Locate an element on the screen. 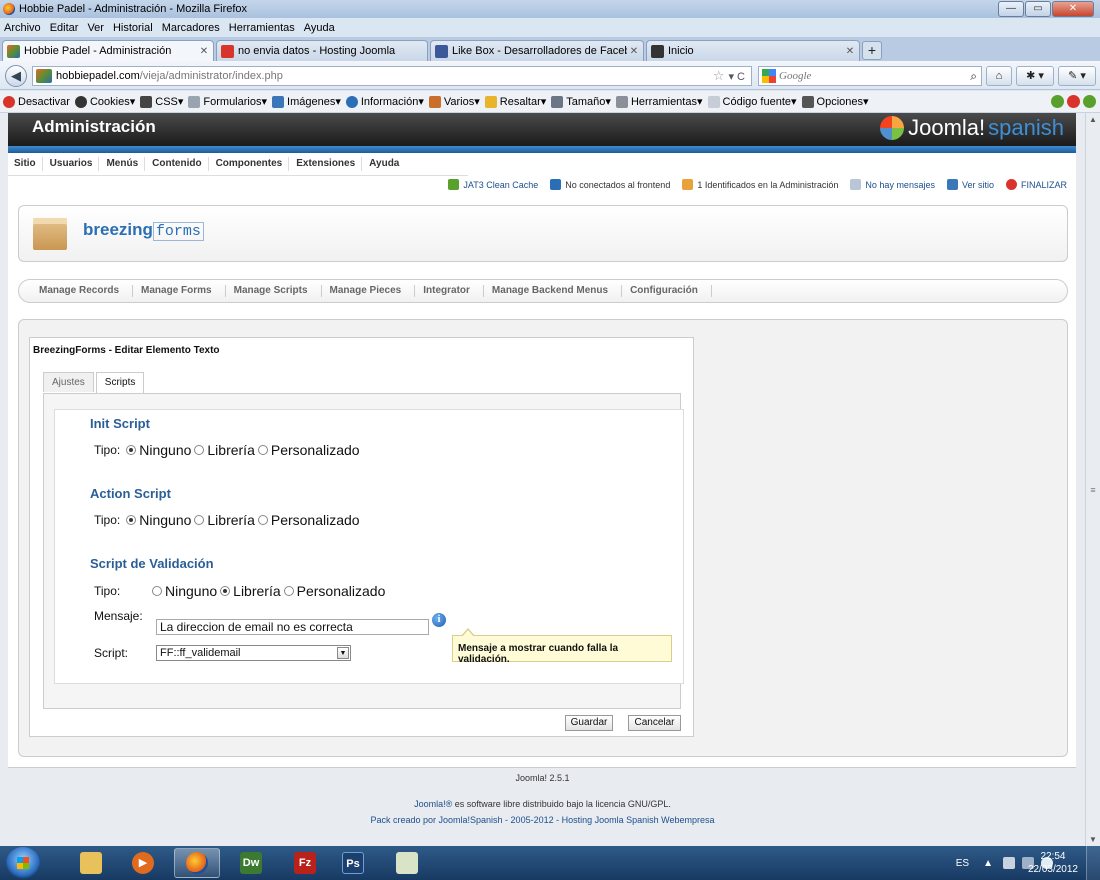 The image size is (1100, 880). cancel-button: Cancelar is located at coordinates (654, 723).